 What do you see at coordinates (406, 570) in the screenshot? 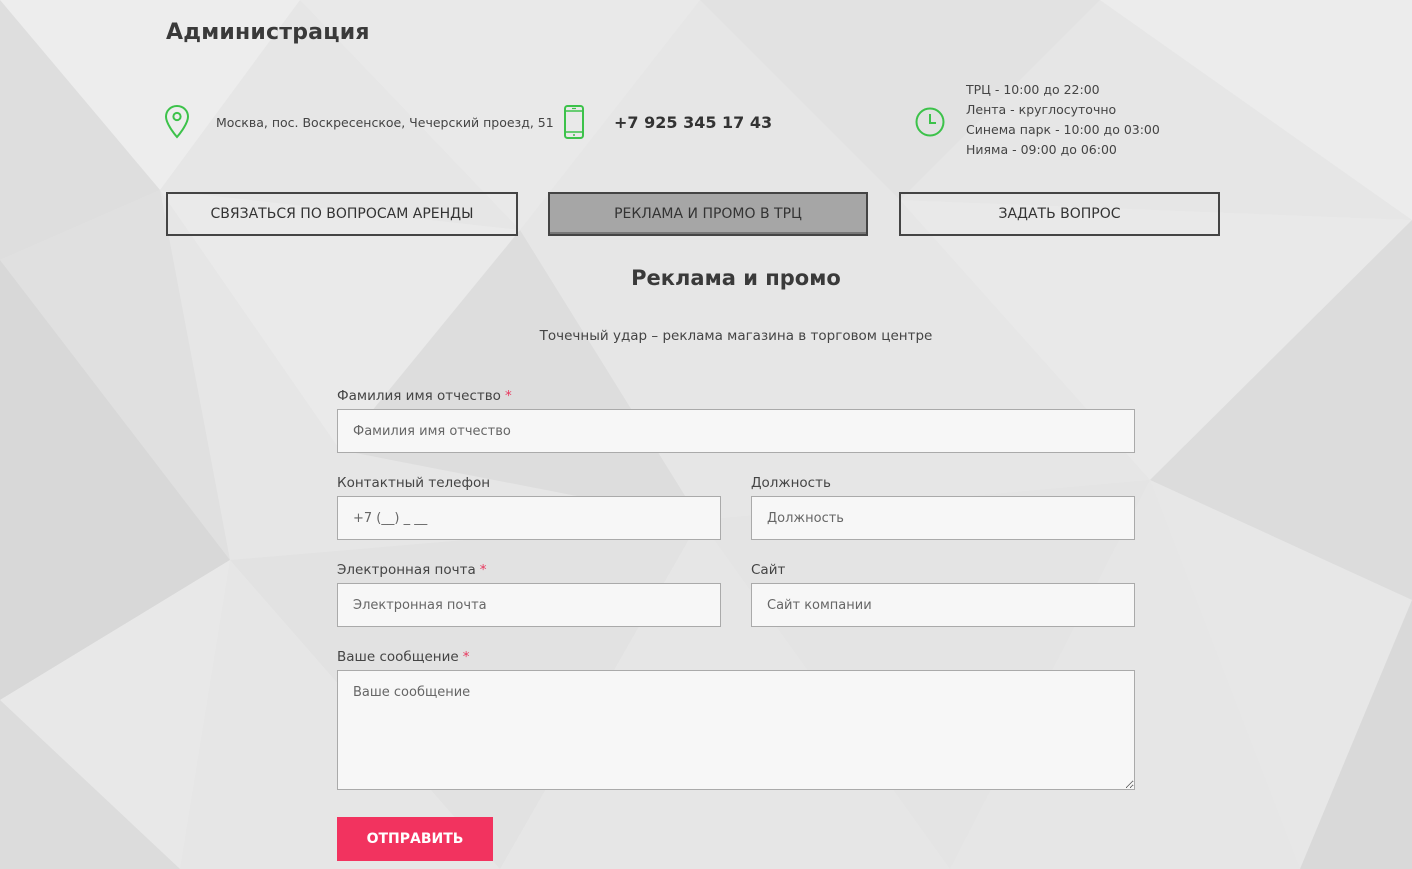
I see `email-label-text: Электронная почта` at bounding box center [406, 570].